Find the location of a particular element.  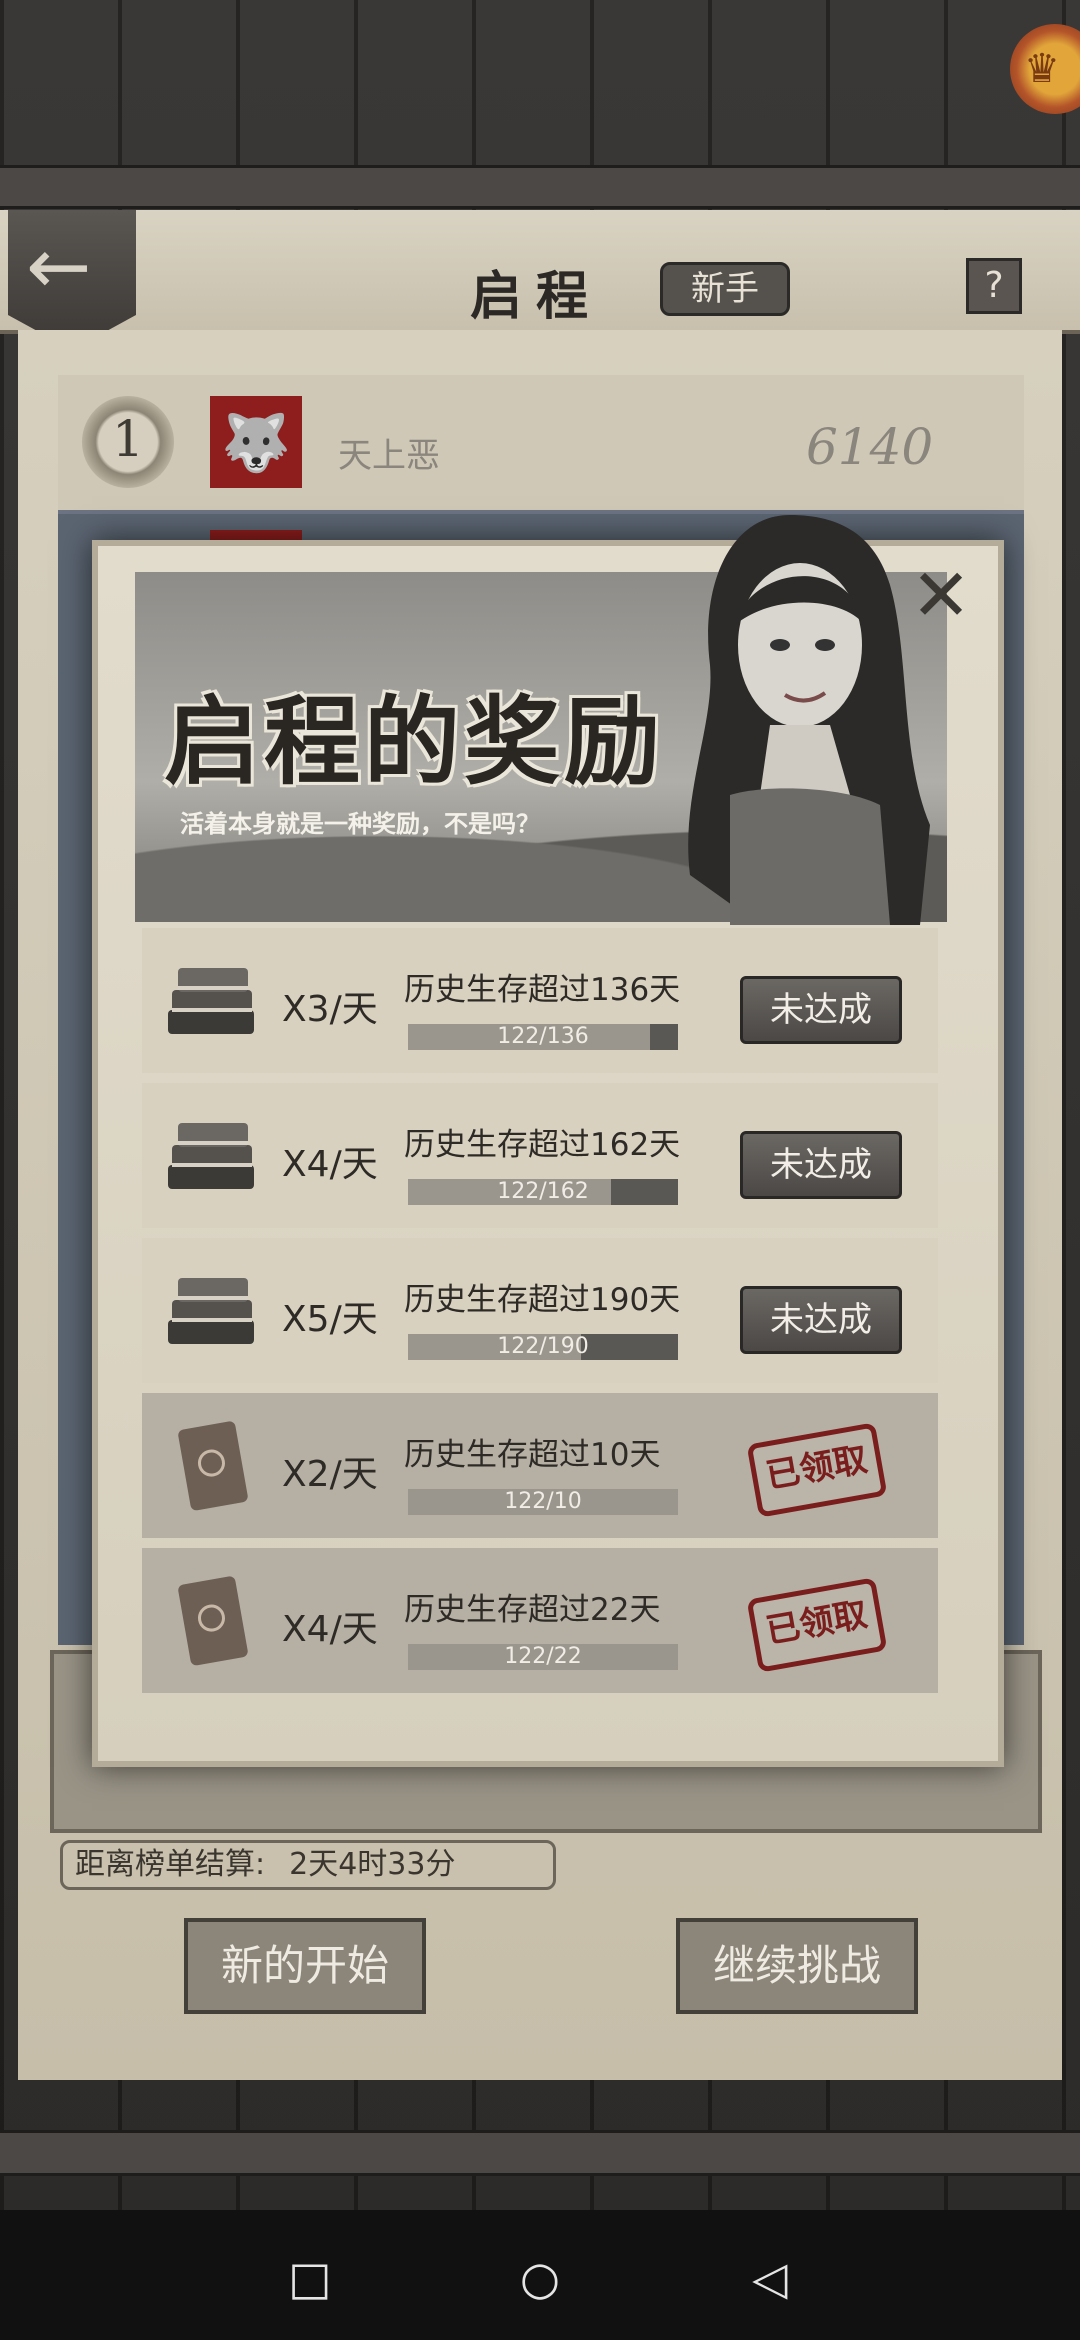

arrow-left-icon: ← is located at coordinates (59, 267).